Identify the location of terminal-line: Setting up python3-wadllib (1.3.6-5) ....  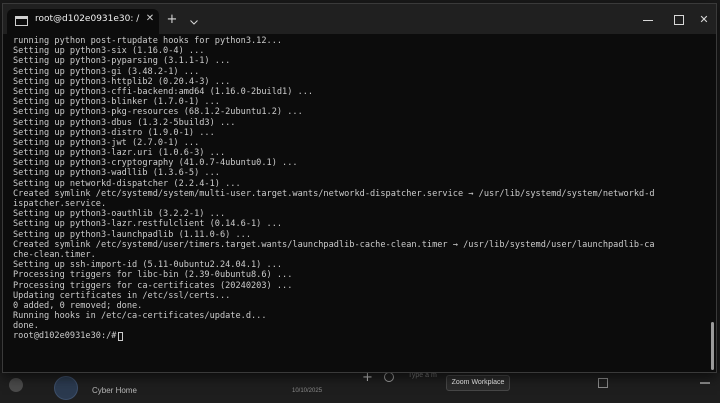
(116, 173).